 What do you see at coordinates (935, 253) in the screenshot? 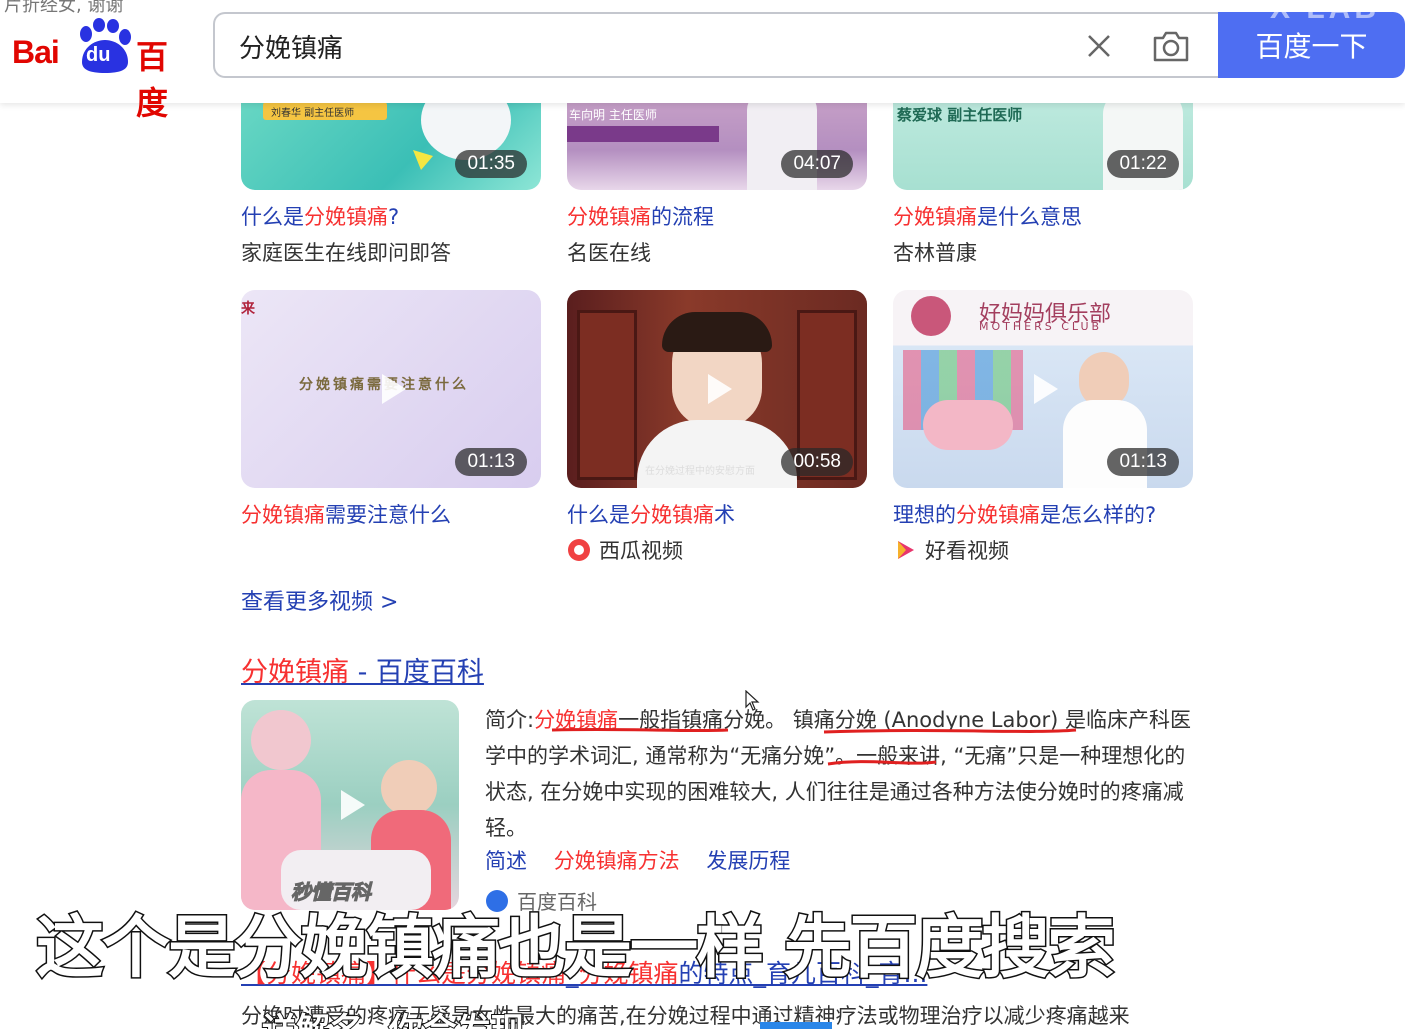
I see `video-source: 杏林普康` at bounding box center [935, 253].